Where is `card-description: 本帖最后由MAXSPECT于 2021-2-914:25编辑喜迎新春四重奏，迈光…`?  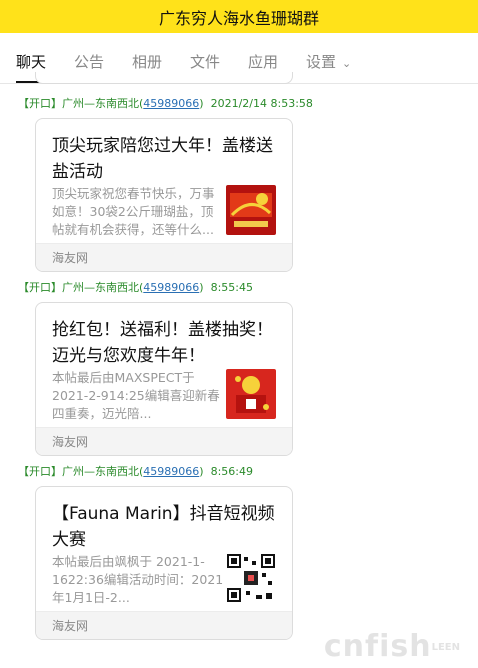 card-description: 本帖最后由MAXSPECT于 2021-2-914:25编辑喜迎新春四重奏，迈光… is located at coordinates (136, 395).